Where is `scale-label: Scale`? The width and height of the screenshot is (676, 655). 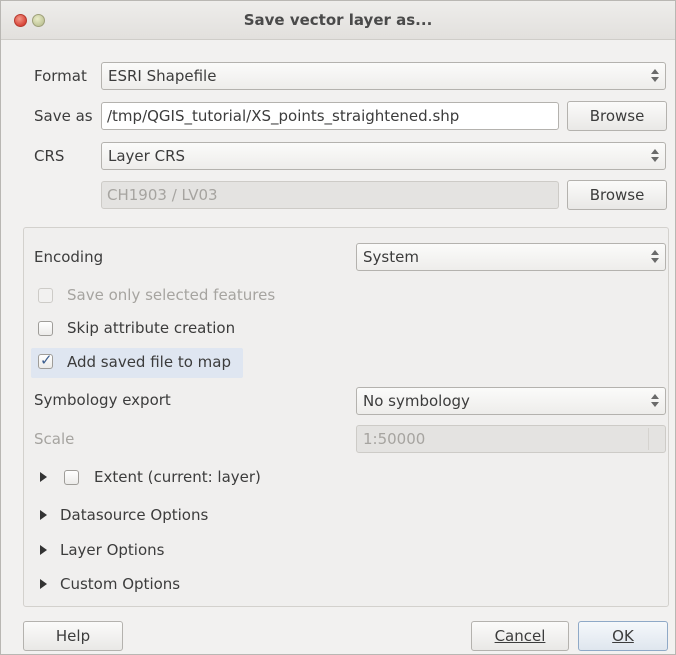 scale-label: Scale is located at coordinates (54, 439).